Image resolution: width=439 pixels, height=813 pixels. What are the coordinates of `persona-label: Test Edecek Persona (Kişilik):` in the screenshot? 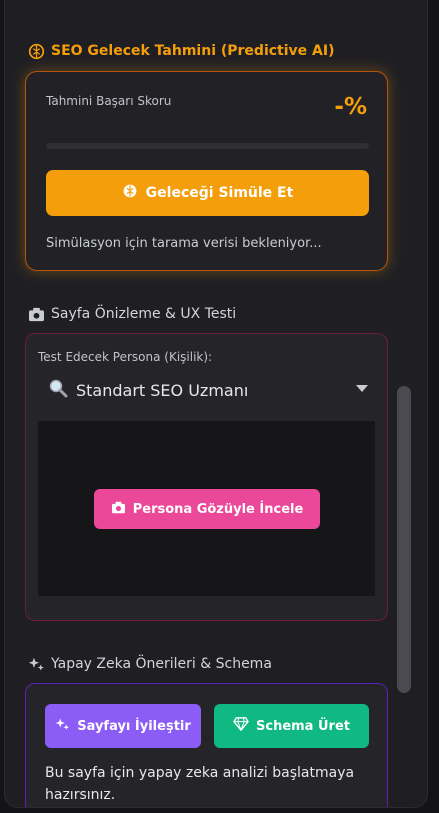 It's located at (125, 357).